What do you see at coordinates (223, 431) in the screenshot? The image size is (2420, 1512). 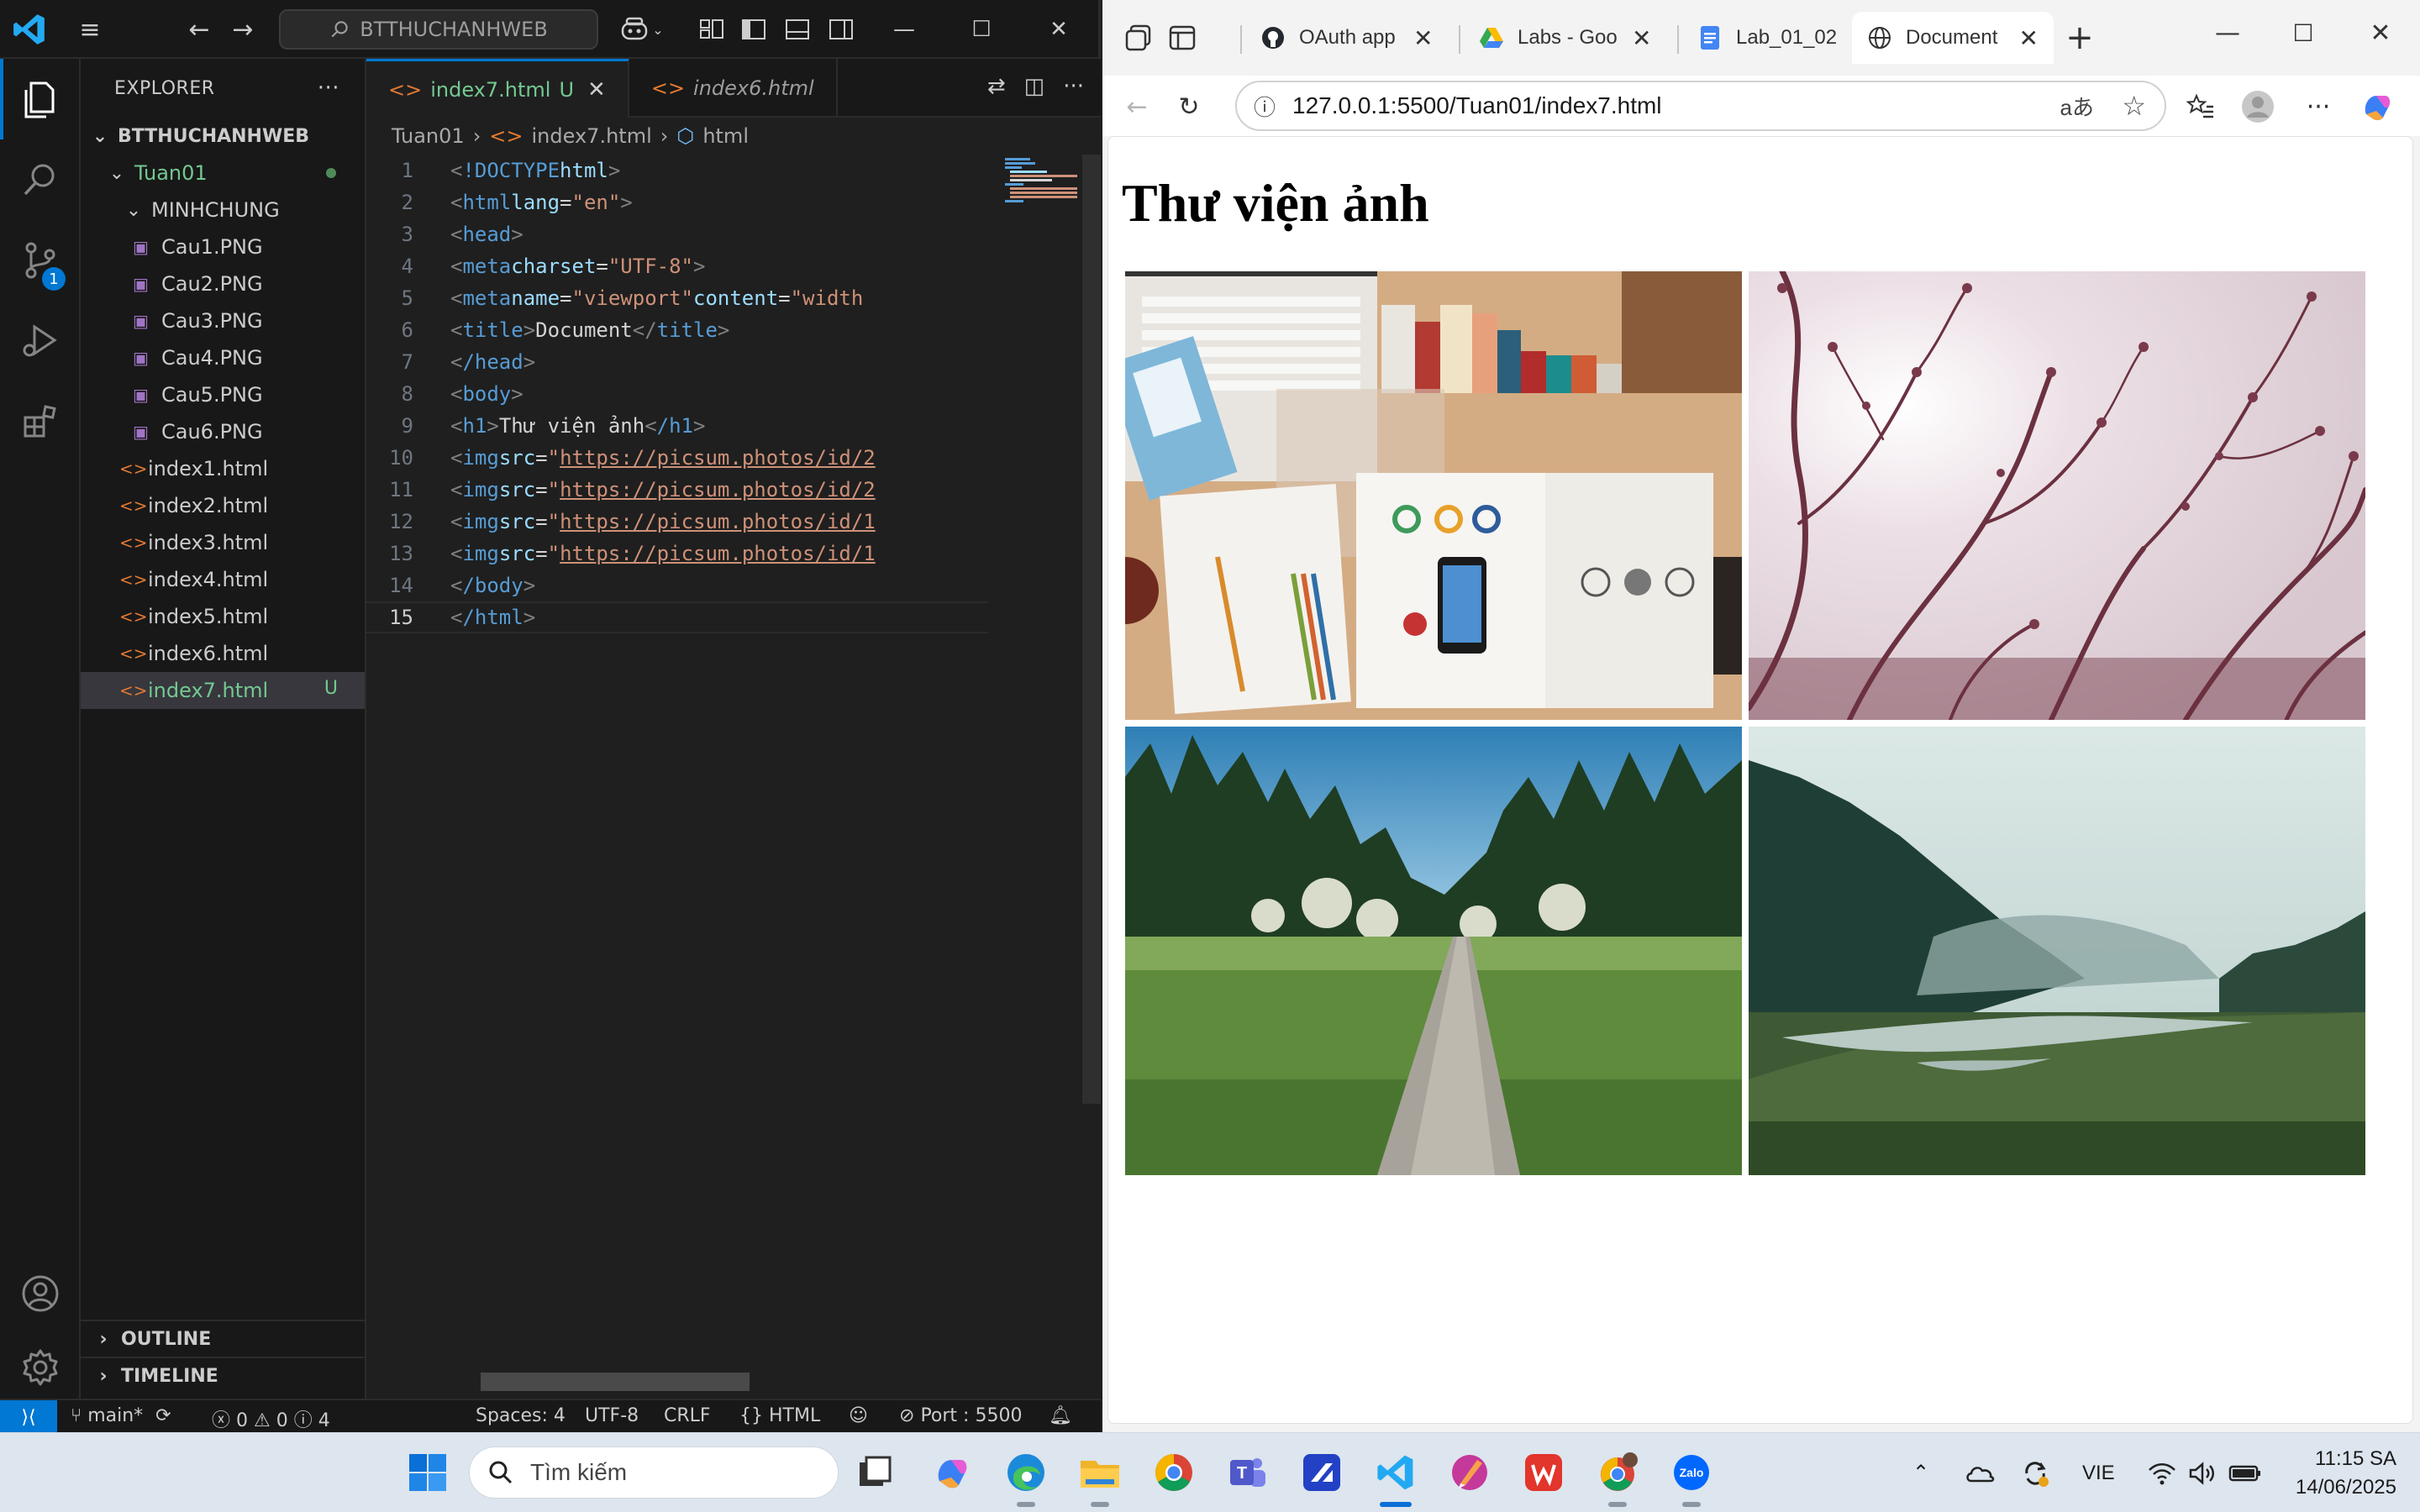 I see `file-cau6: ▣ Cau6.PNG` at bounding box center [223, 431].